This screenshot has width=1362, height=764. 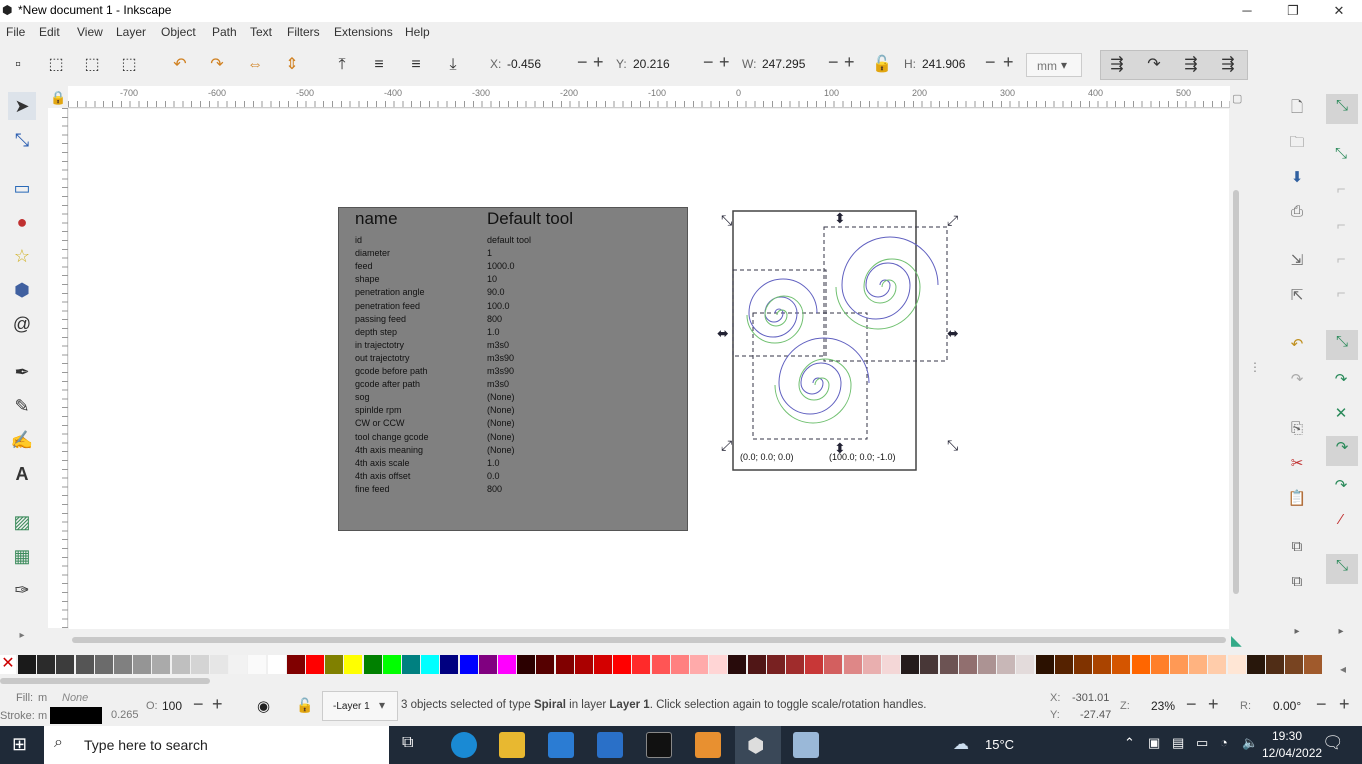 I want to click on copy-icon: ⎘, so click(x=1297, y=429).